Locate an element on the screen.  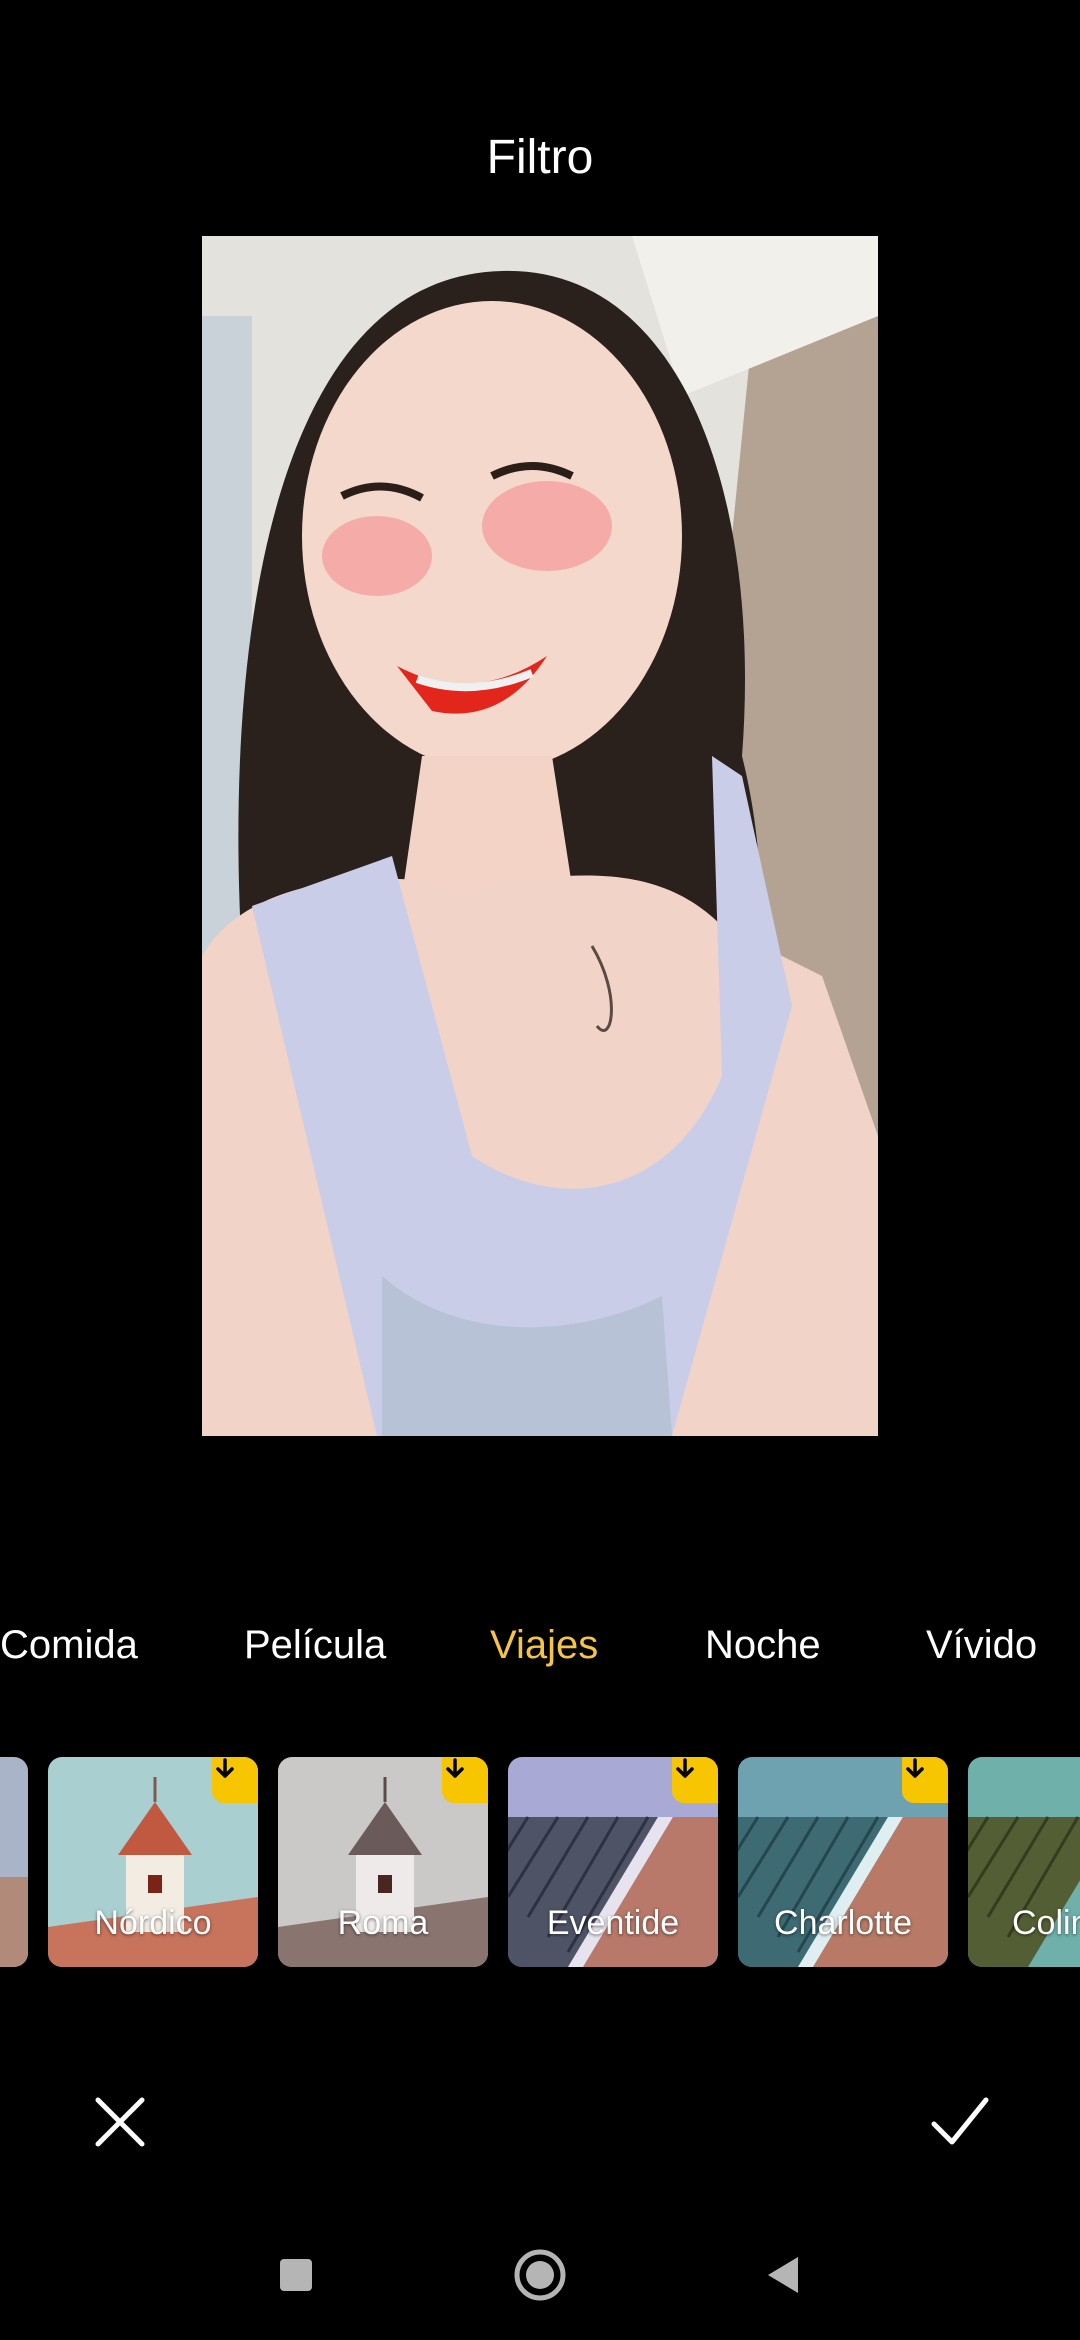
cancel-button is located at coordinates (120, 2122).